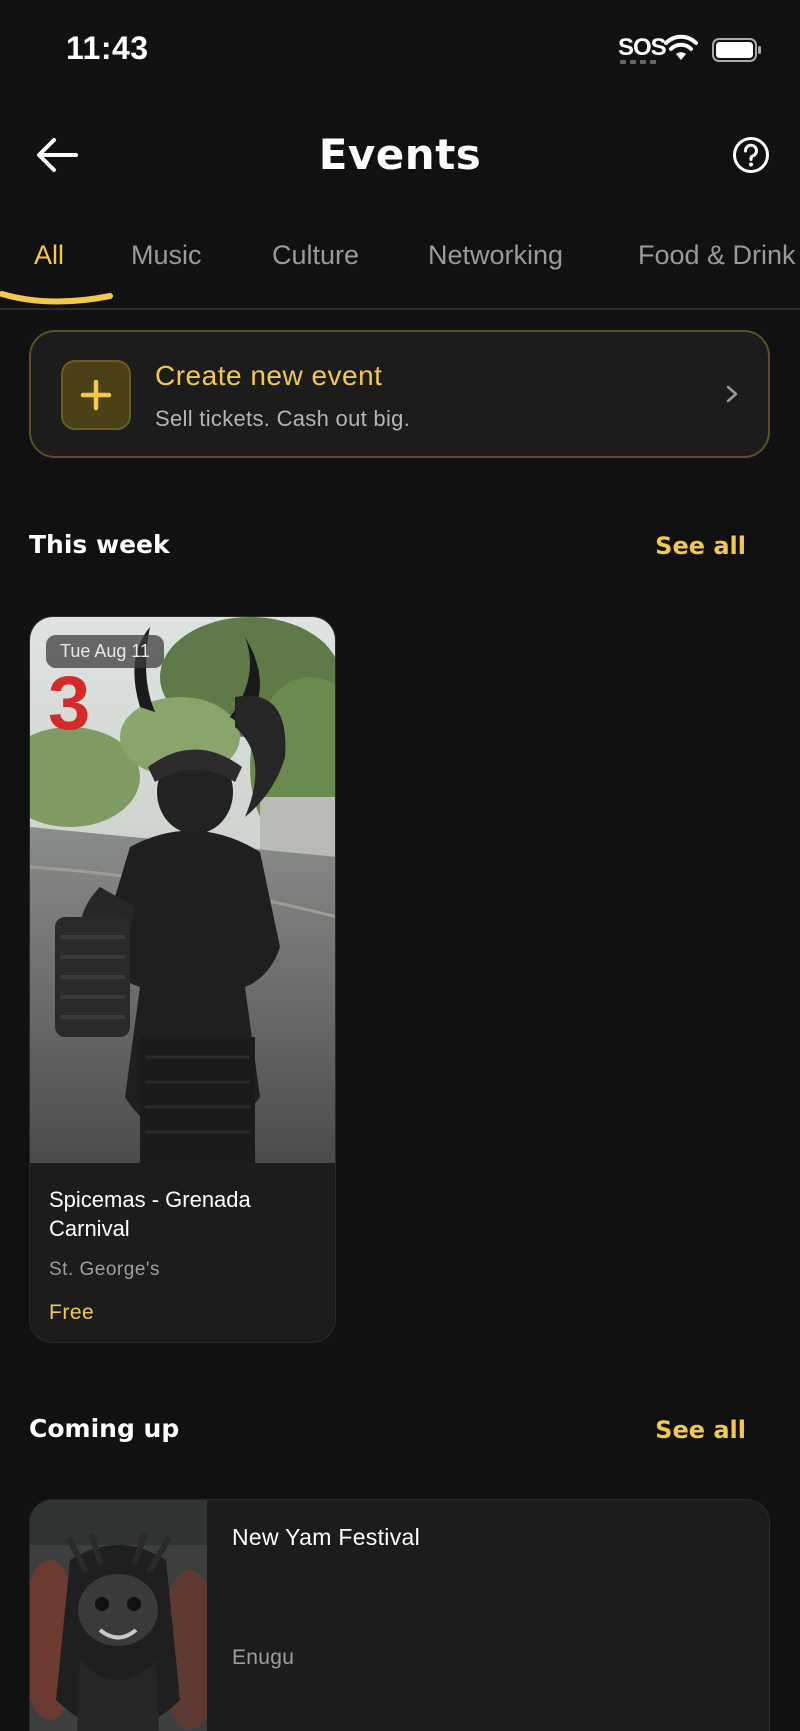 This screenshot has width=800, height=1731. What do you see at coordinates (700, 1430) in the screenshot?
I see `see-all-coming-up-link: See all` at bounding box center [700, 1430].